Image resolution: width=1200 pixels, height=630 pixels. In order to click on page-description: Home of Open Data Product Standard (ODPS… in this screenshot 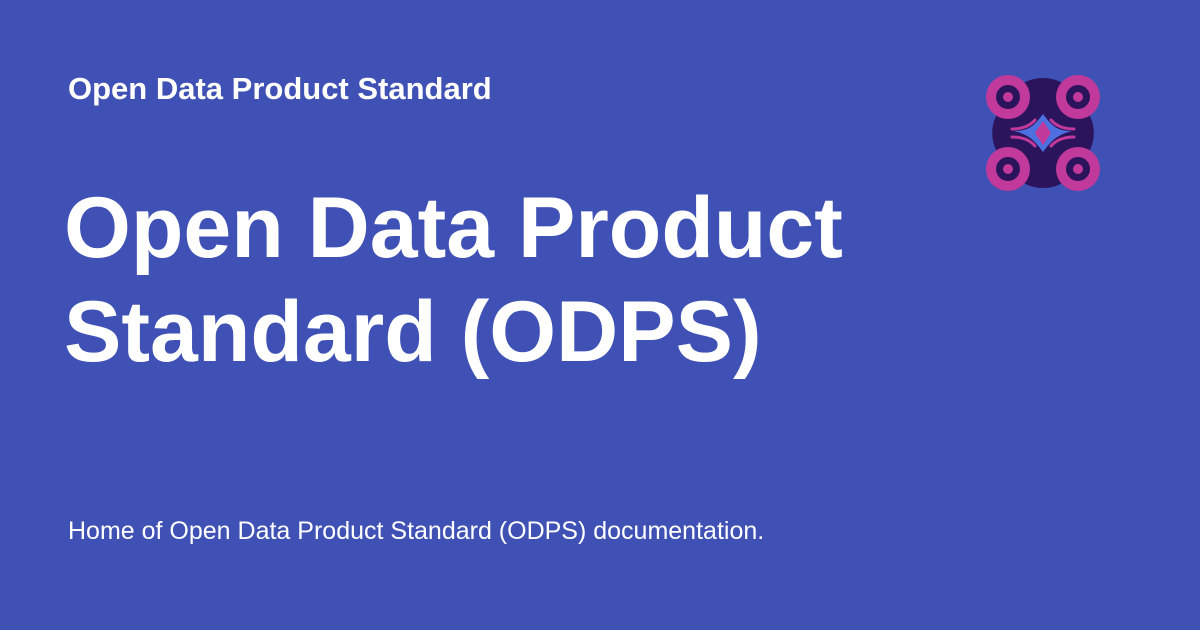, I will do `click(416, 531)`.